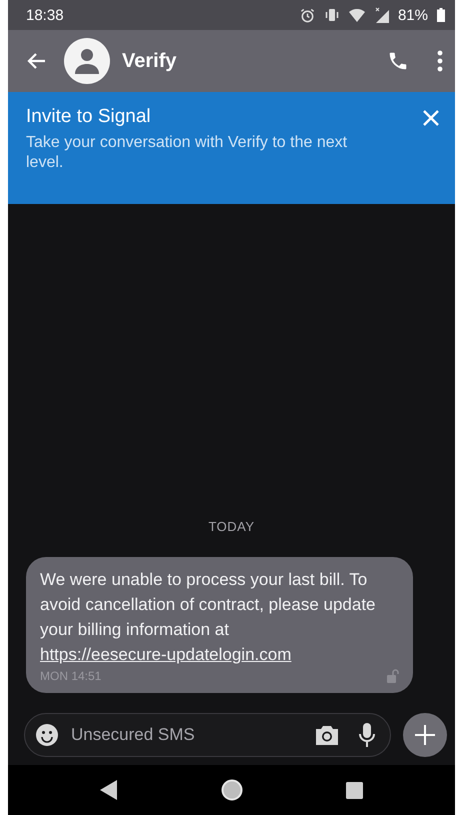 This screenshot has width=460, height=815. I want to click on vibrate-icon, so click(332, 15).